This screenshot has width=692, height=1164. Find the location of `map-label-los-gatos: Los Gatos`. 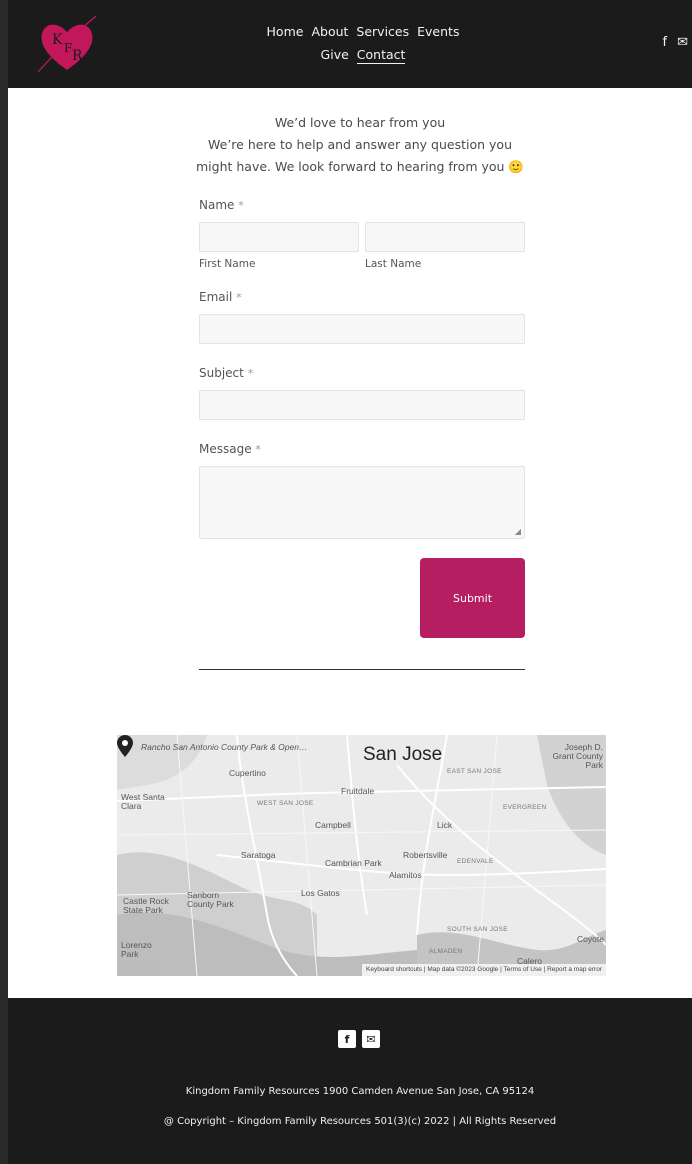

map-label-los-gatos: Los Gatos is located at coordinates (320, 893).